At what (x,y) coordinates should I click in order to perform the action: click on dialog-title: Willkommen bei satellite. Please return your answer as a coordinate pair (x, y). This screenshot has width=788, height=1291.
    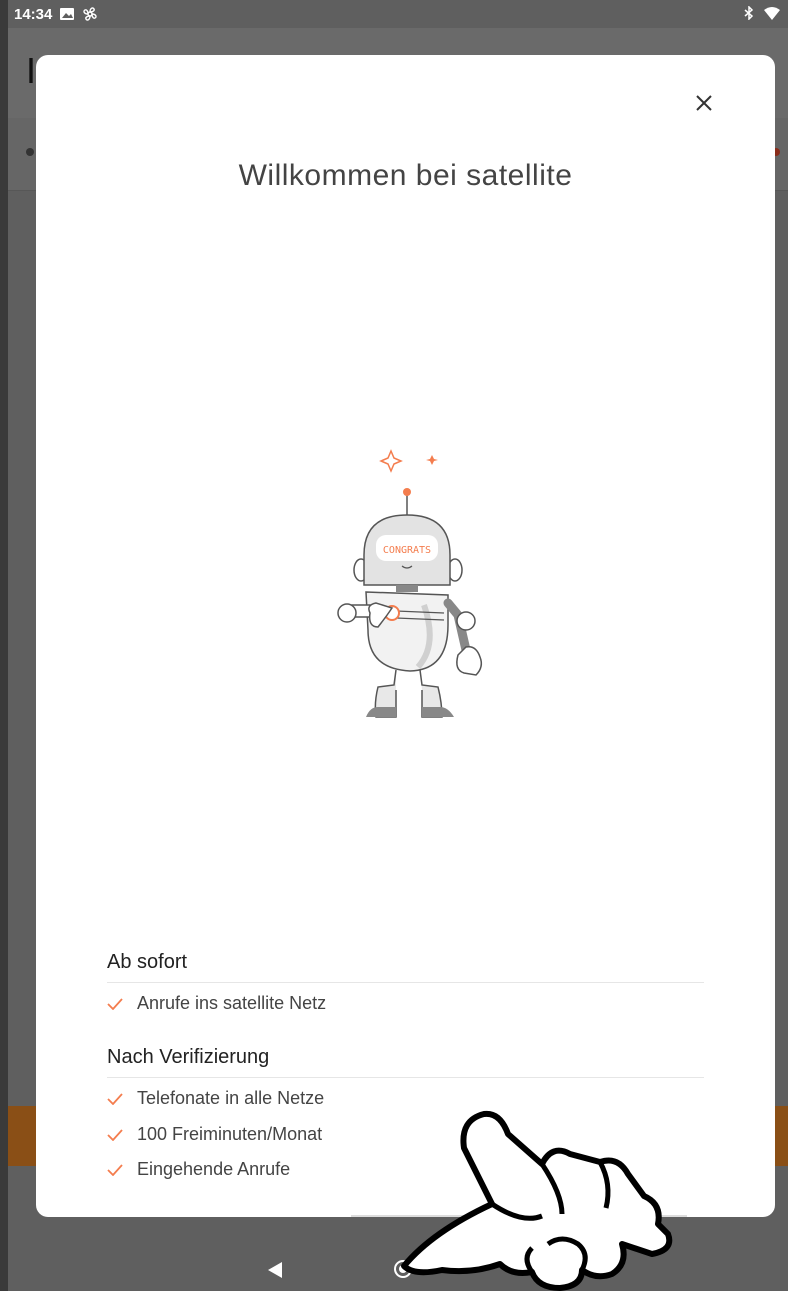
    Looking at the image, I should click on (405, 175).